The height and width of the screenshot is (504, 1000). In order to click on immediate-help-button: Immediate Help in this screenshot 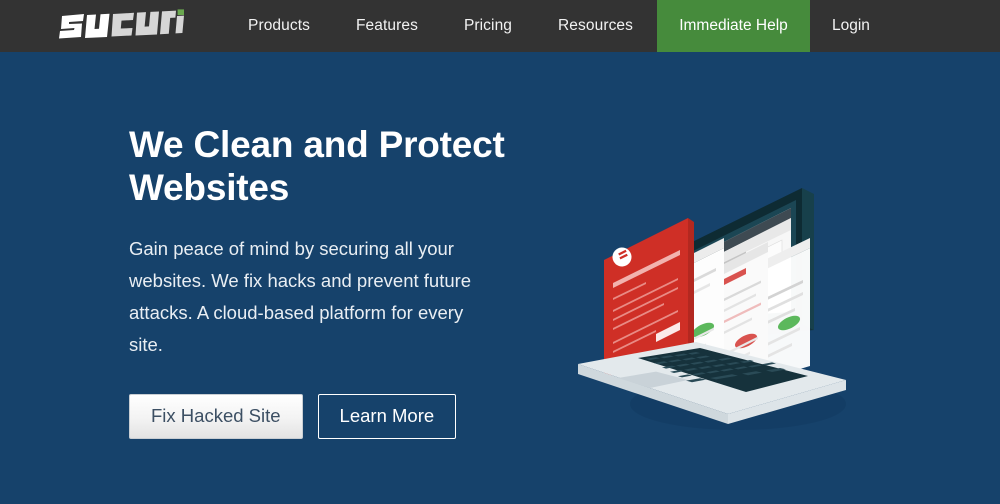, I will do `click(733, 26)`.